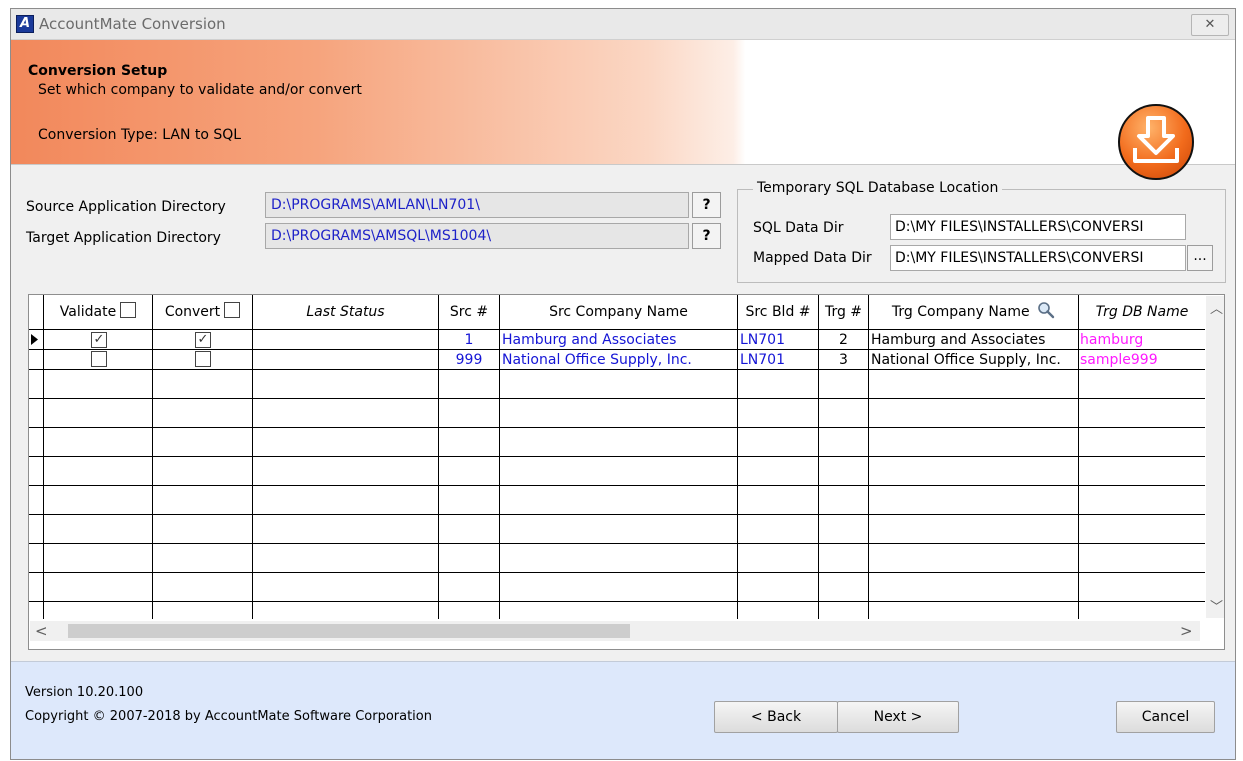 This screenshot has width=1243, height=761. What do you see at coordinates (1215, 457) in the screenshot?
I see `vertical-scrollbar: ︿ ﹀` at bounding box center [1215, 457].